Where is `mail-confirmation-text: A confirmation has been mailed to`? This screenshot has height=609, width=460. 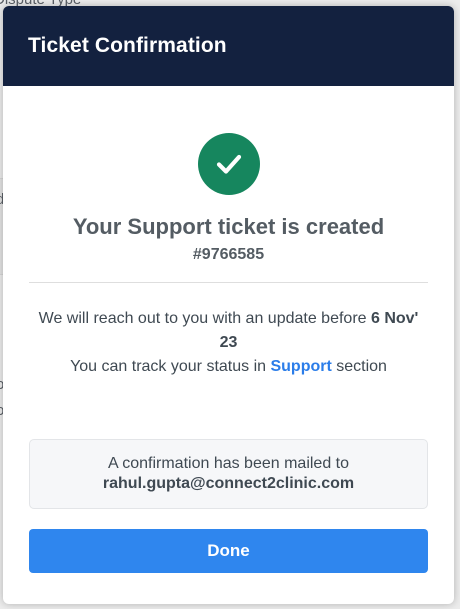 mail-confirmation-text: A confirmation has been mailed to is located at coordinates (228, 463).